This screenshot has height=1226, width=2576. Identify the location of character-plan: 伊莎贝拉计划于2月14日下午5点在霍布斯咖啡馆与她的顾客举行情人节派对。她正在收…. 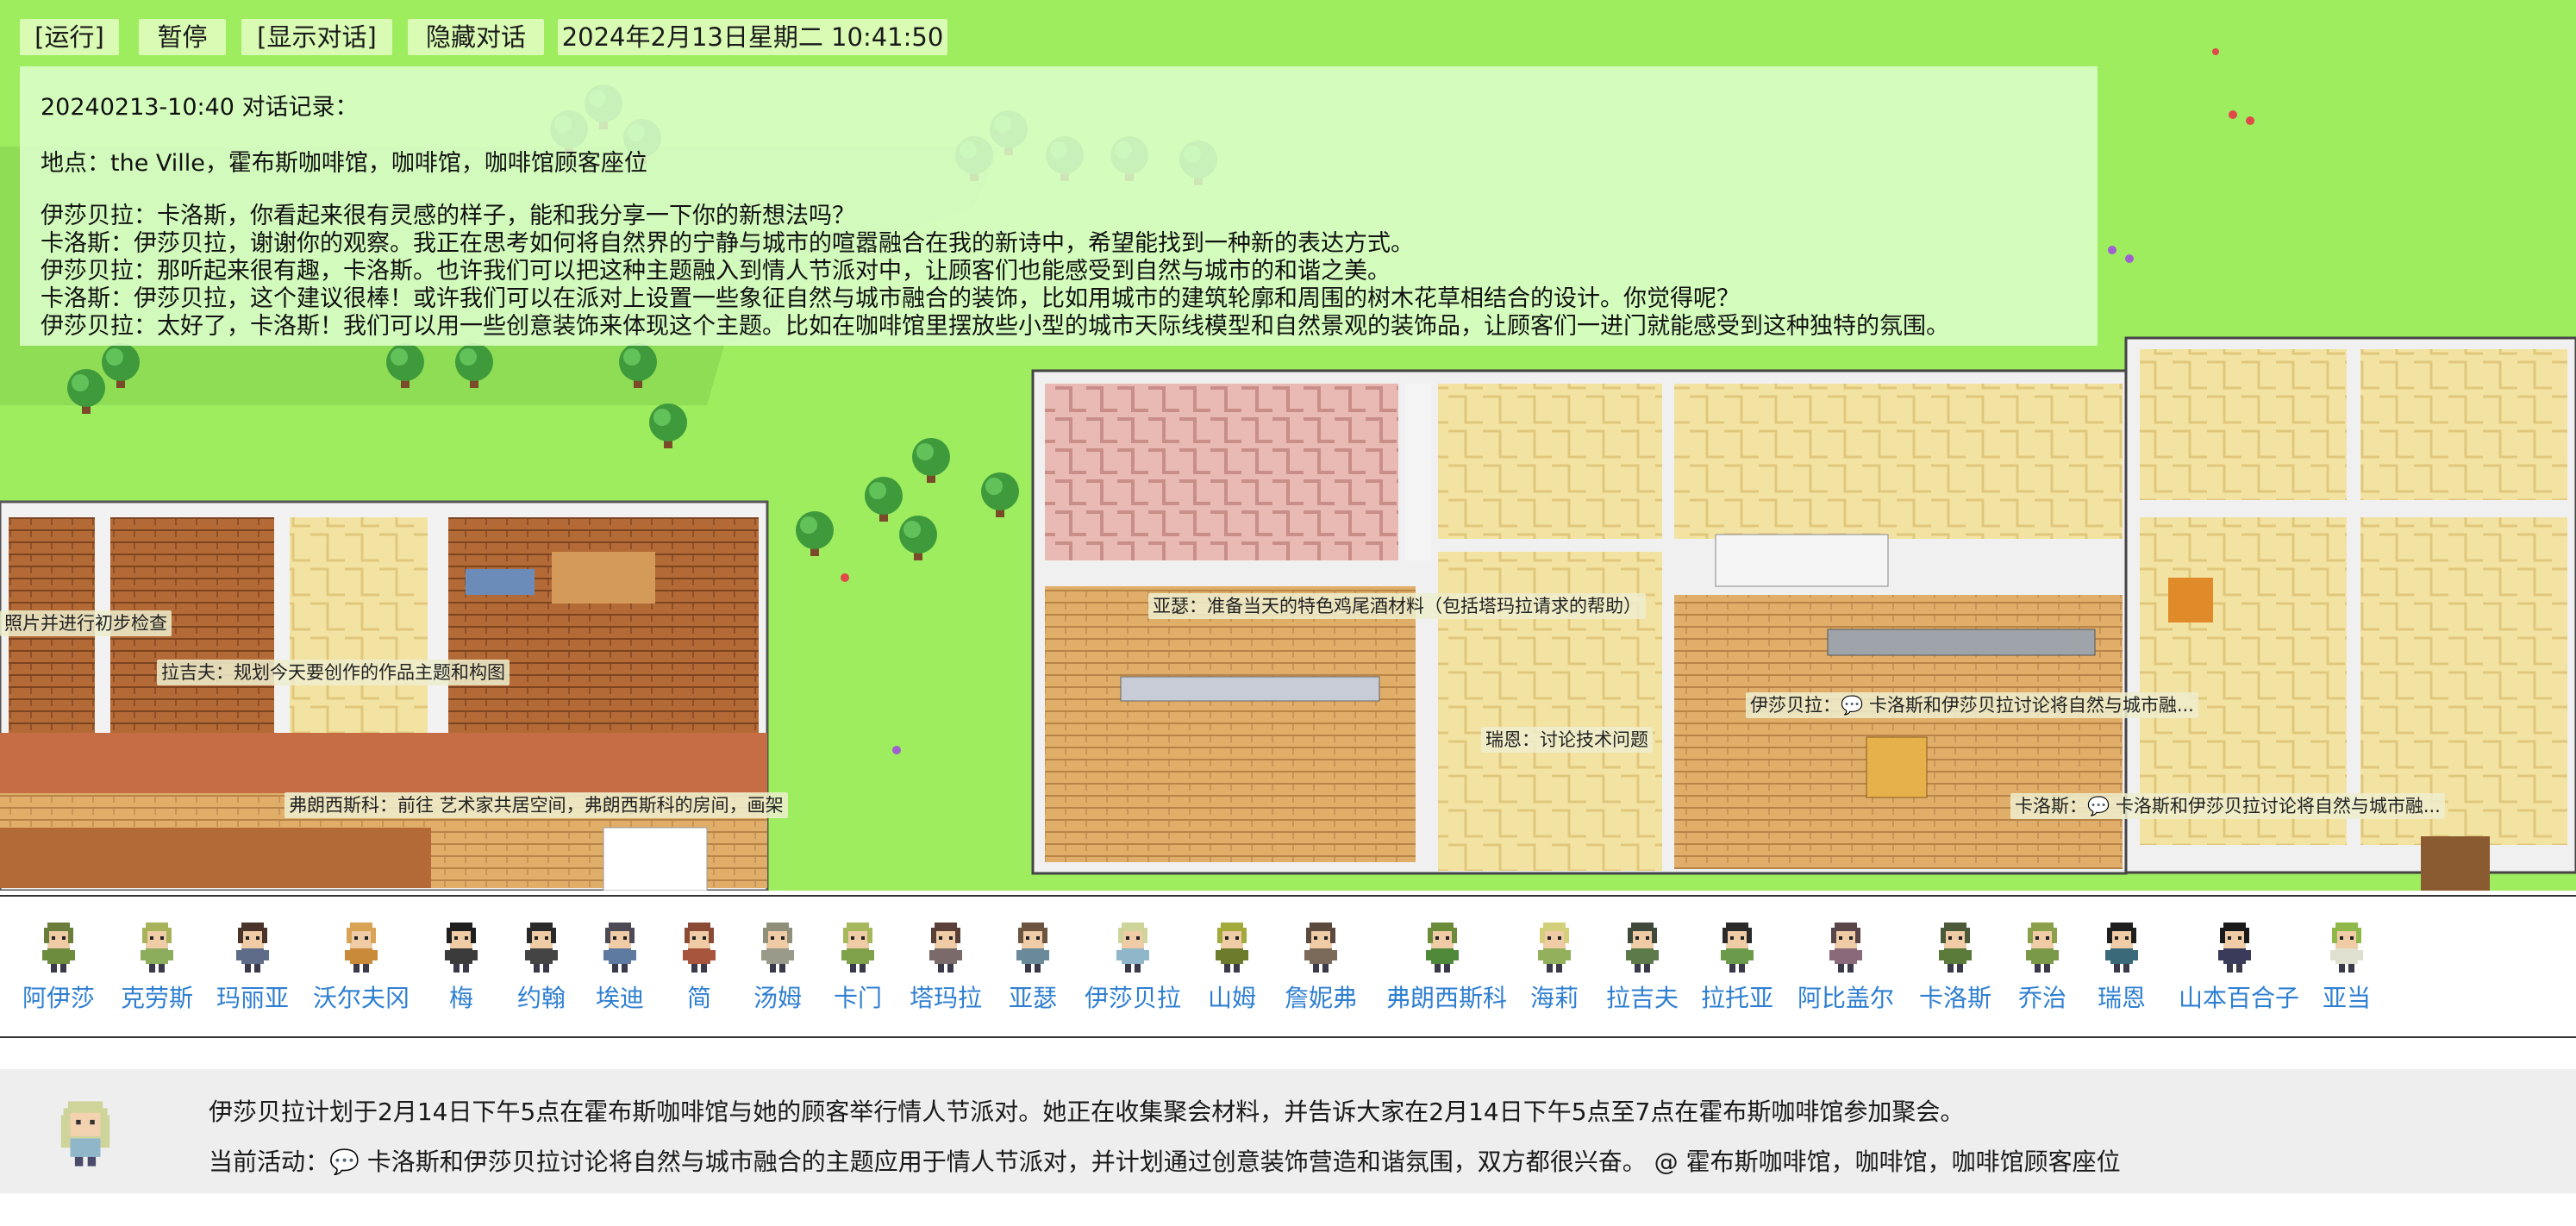
(1087, 1112).